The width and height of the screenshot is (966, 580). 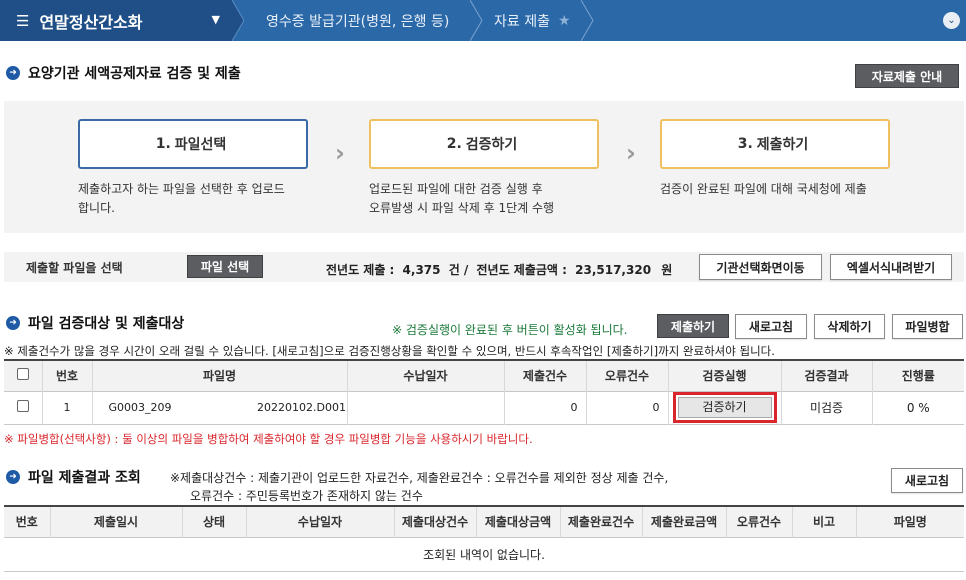 What do you see at coordinates (425, 407) in the screenshot?
I see `pay-date-cell` at bounding box center [425, 407].